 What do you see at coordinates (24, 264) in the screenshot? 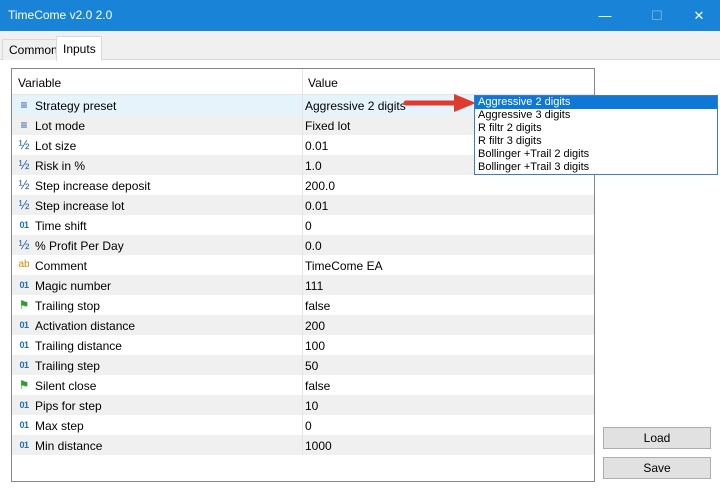
I see `string-icon: ab` at bounding box center [24, 264].